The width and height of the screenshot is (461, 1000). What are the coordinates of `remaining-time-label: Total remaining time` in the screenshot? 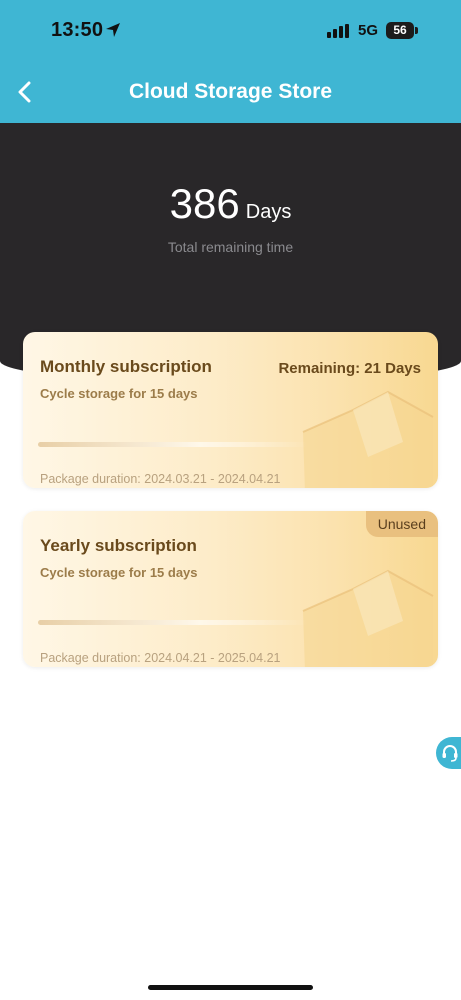 It's located at (230, 247).